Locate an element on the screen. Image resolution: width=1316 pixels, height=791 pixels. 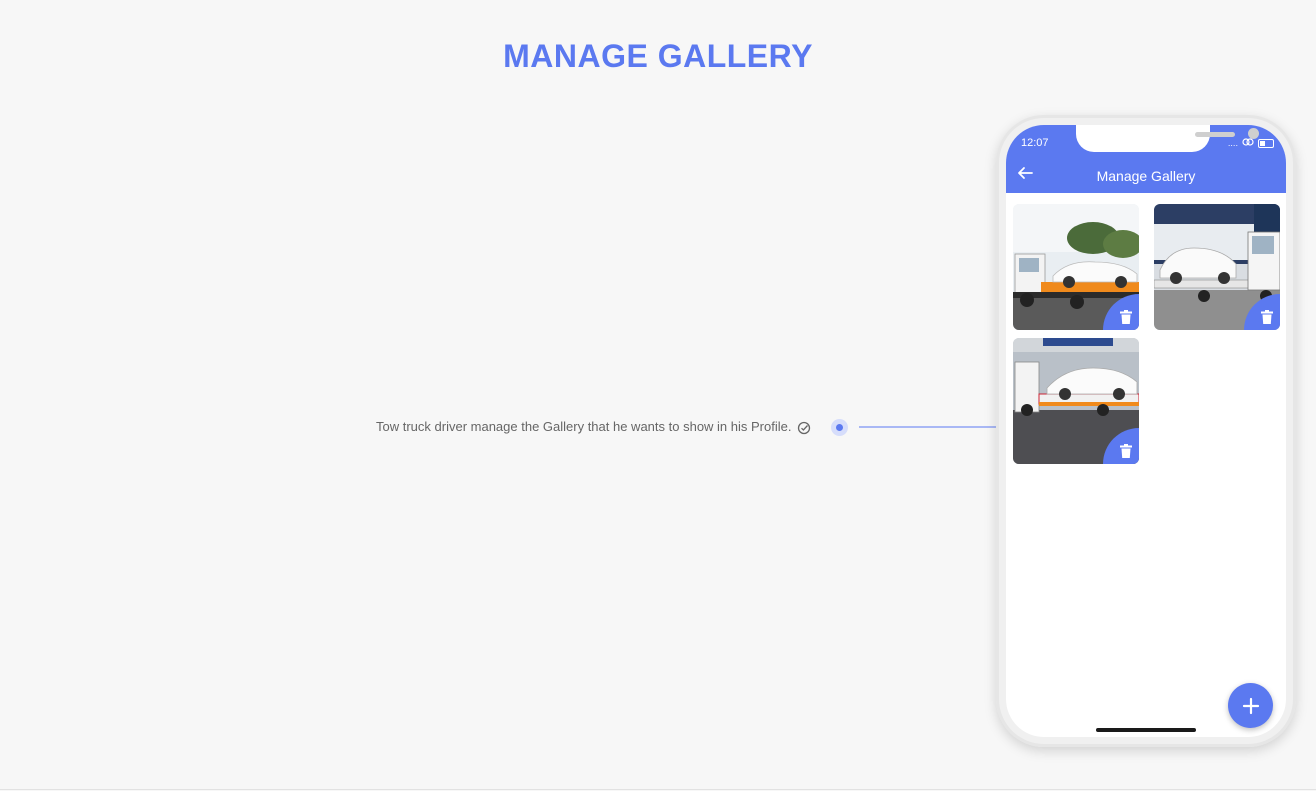
add-photo-button is located at coordinates (1250, 705).